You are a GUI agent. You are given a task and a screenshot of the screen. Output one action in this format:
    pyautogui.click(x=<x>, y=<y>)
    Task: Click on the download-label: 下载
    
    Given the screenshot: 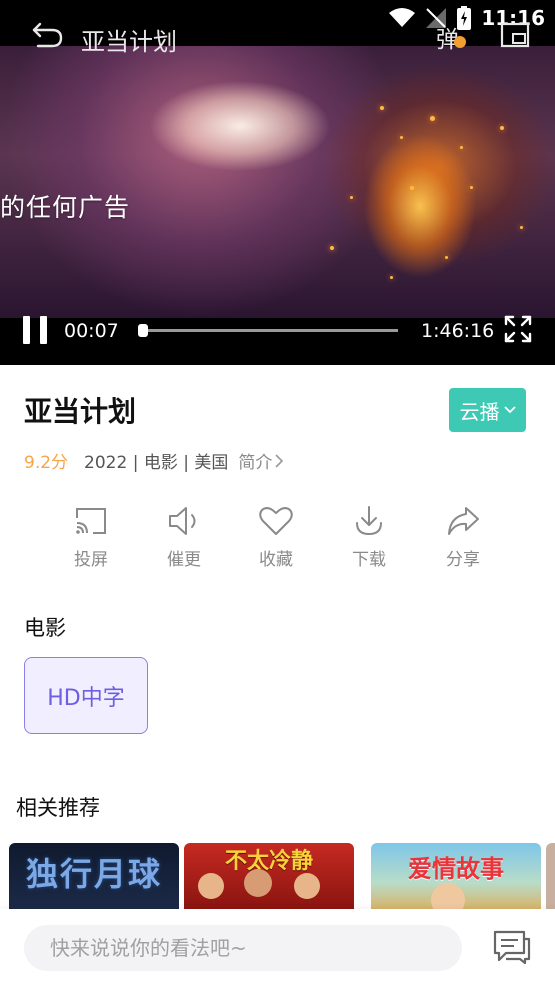 What is the action you would take?
    pyautogui.click(x=369, y=560)
    